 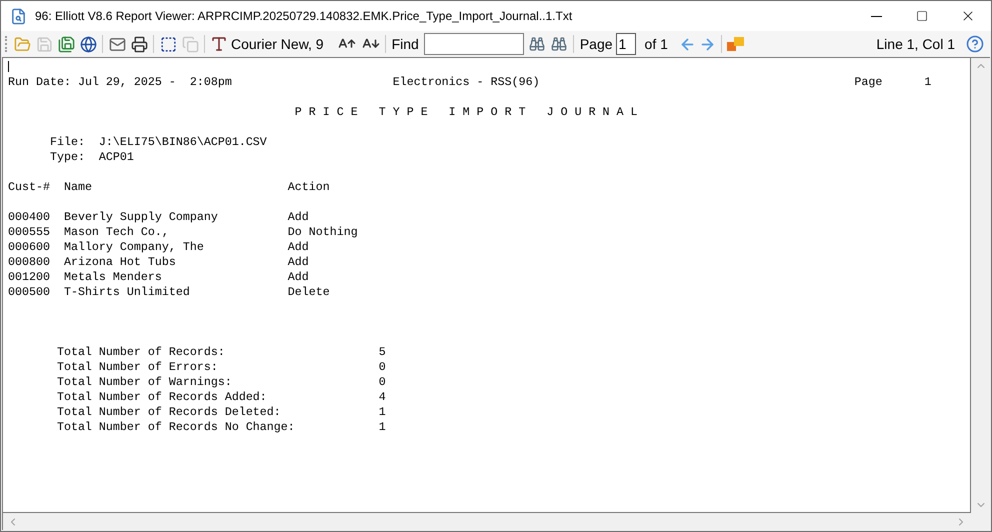 I want to click on file-path: J:\ELI75\BIN86\ACP01.CSV, so click(x=182, y=142).